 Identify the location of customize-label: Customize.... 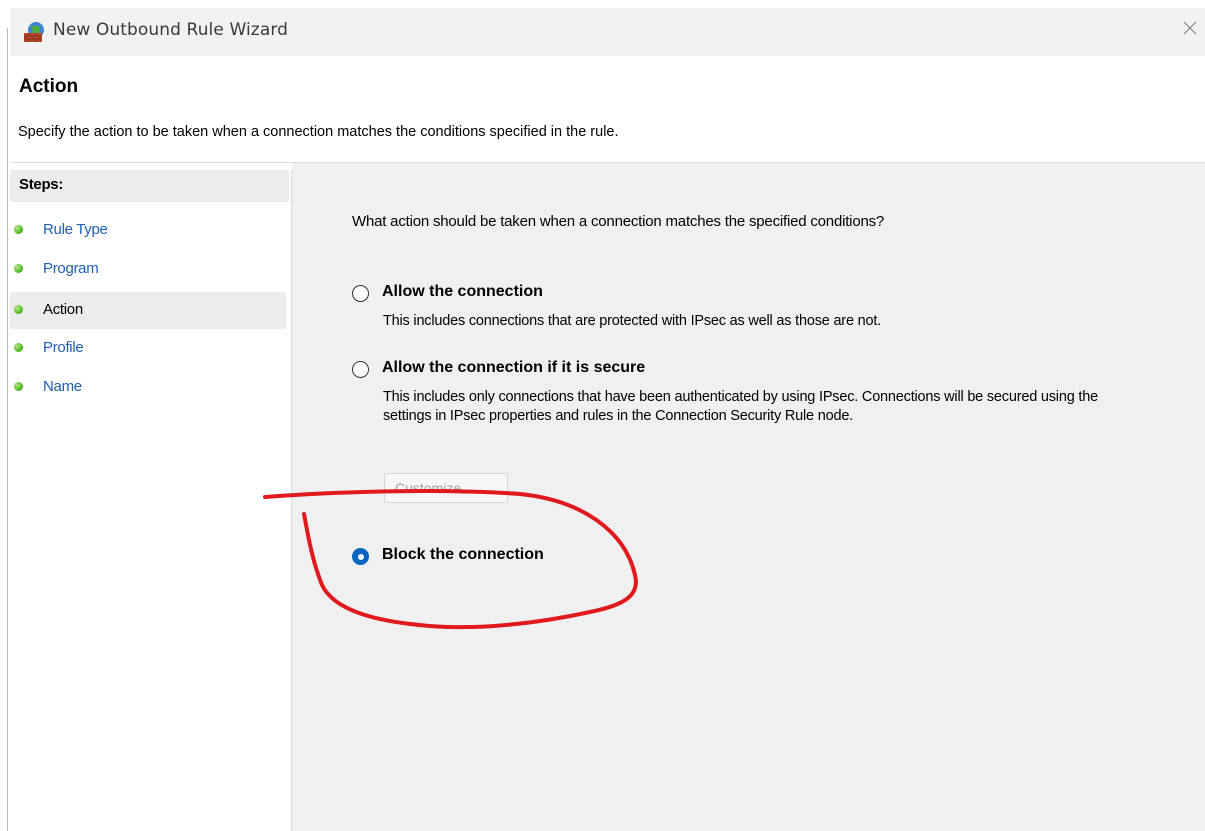
(434, 488).